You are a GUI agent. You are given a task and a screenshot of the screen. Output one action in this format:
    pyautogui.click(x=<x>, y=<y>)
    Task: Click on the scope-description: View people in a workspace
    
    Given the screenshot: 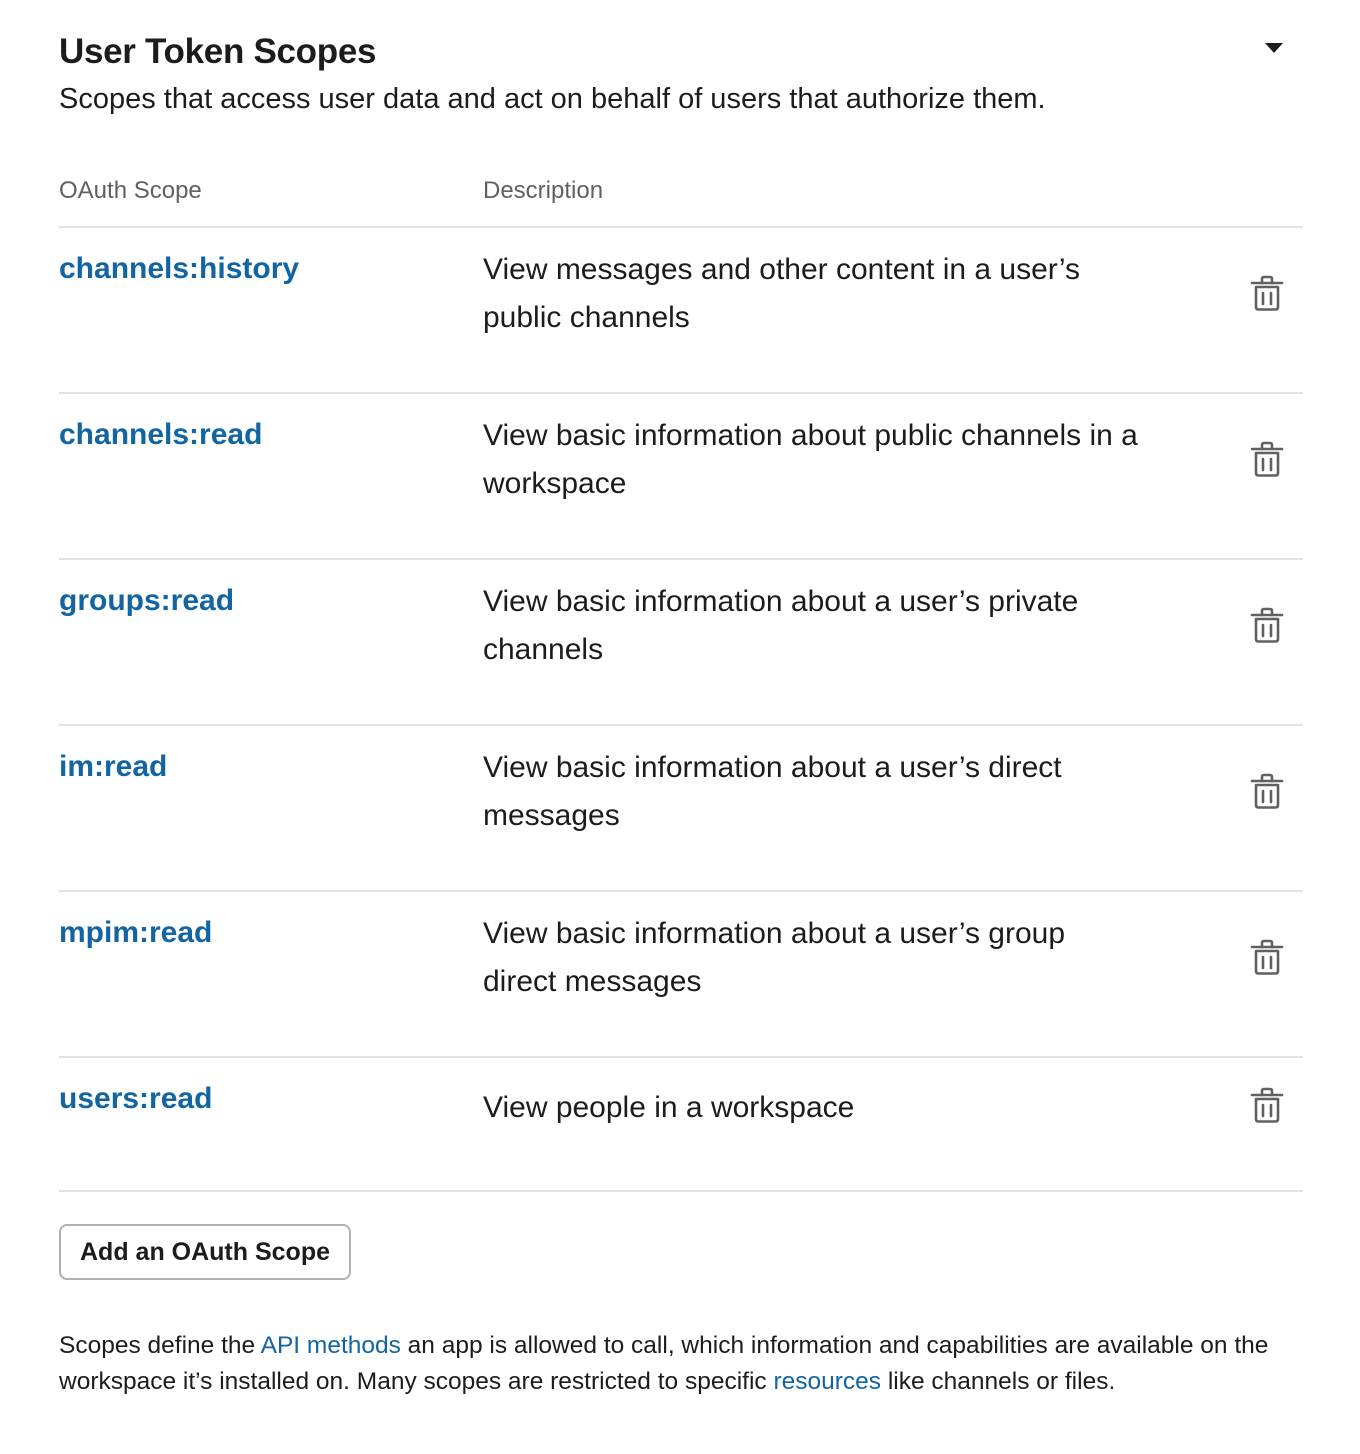 What is the action you would take?
    pyautogui.click(x=669, y=1107)
    